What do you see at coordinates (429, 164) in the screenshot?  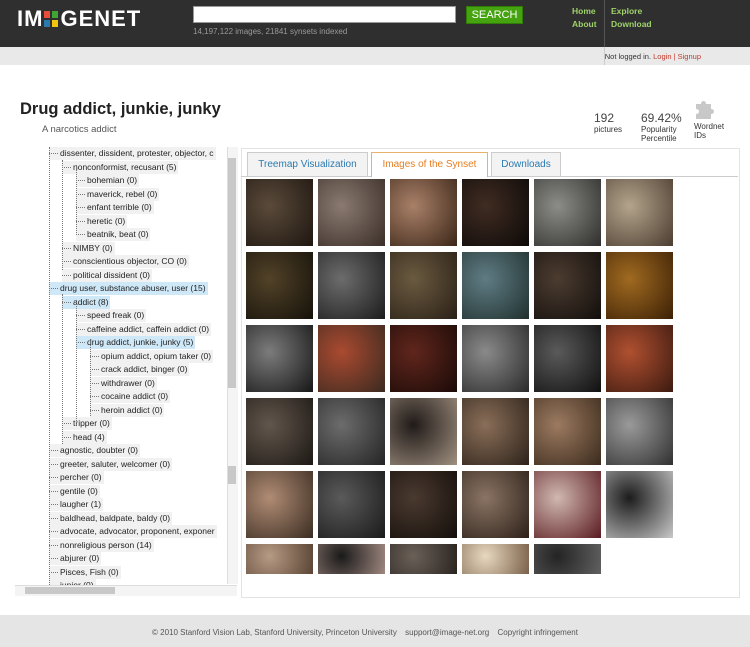 I see `tab-images: Images of the Synset` at bounding box center [429, 164].